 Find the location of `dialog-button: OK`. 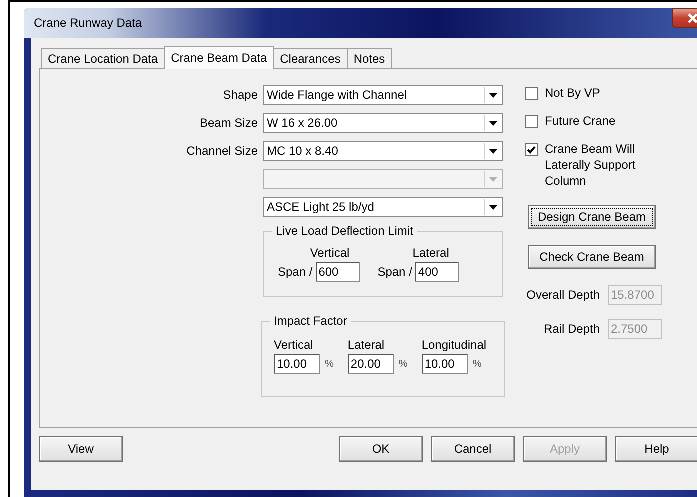

dialog-button: OK is located at coordinates (381, 449).